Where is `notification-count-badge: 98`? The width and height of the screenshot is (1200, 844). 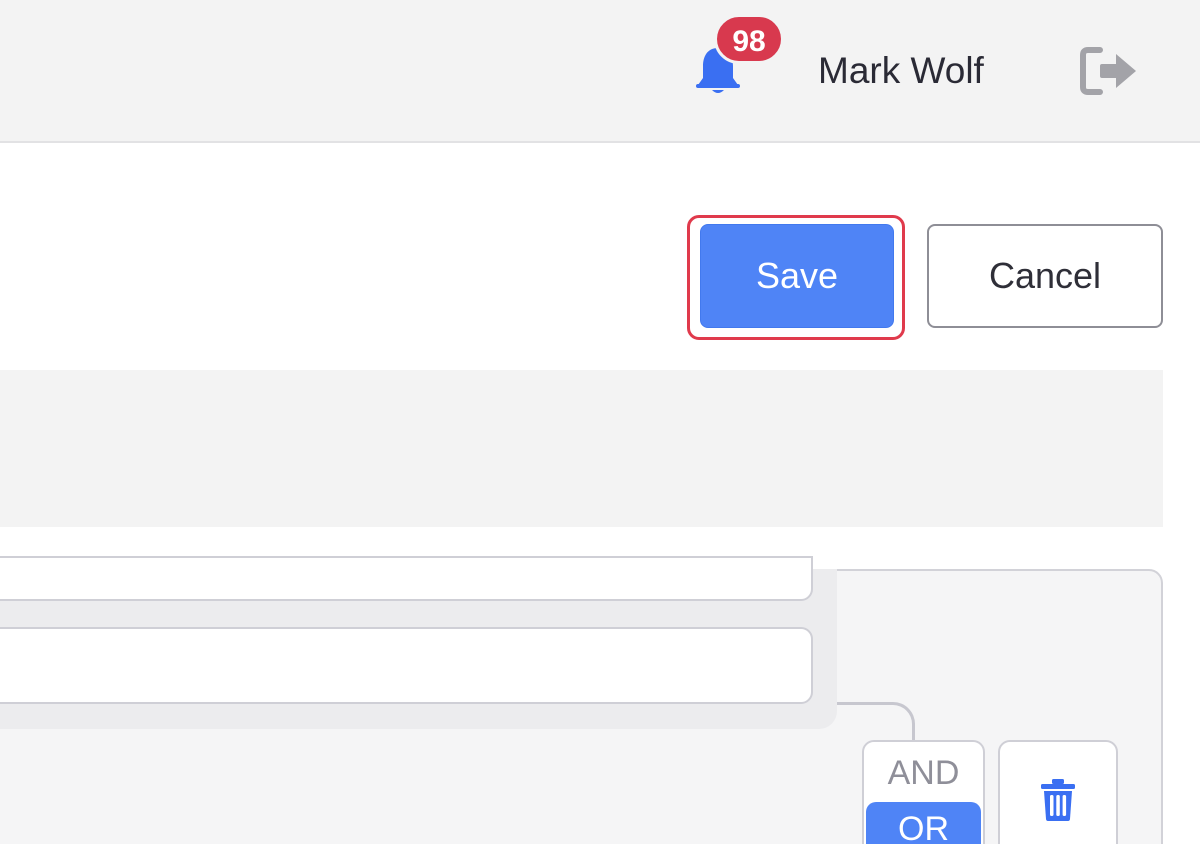
notification-count-badge: 98 is located at coordinates (749, 39).